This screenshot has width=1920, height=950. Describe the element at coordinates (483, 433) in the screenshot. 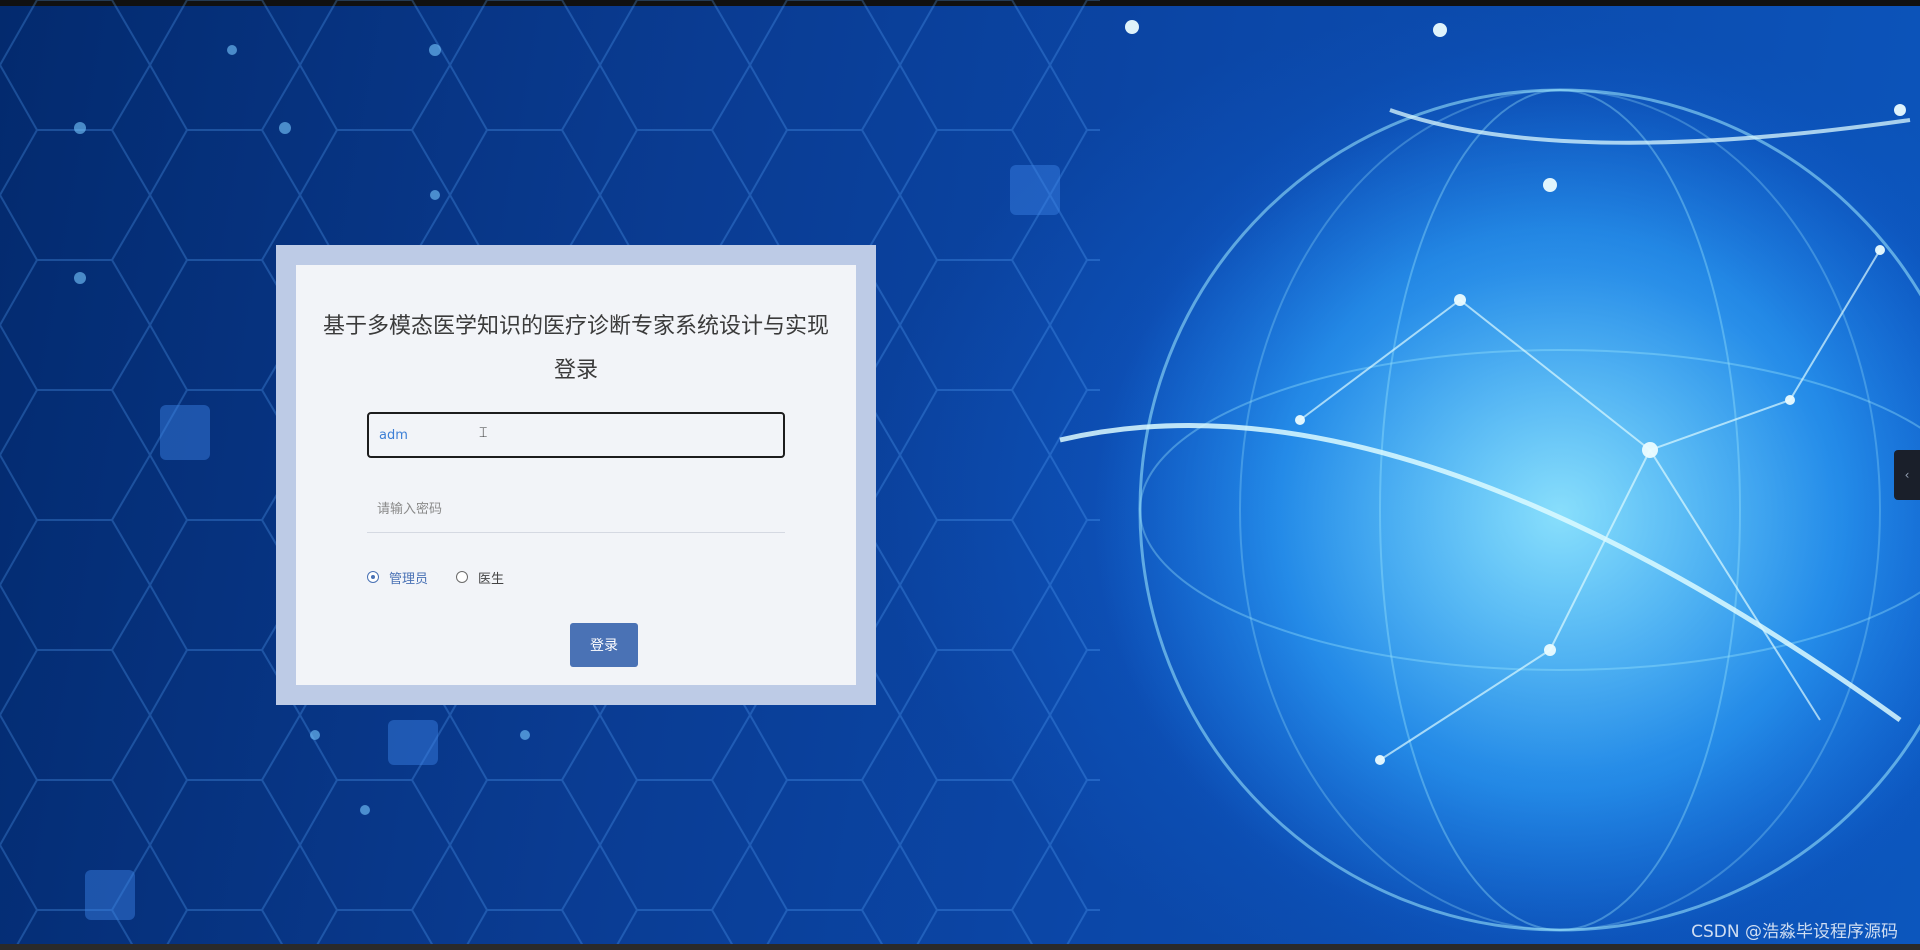

I see `text-cursor-icon: ⌶` at that location.